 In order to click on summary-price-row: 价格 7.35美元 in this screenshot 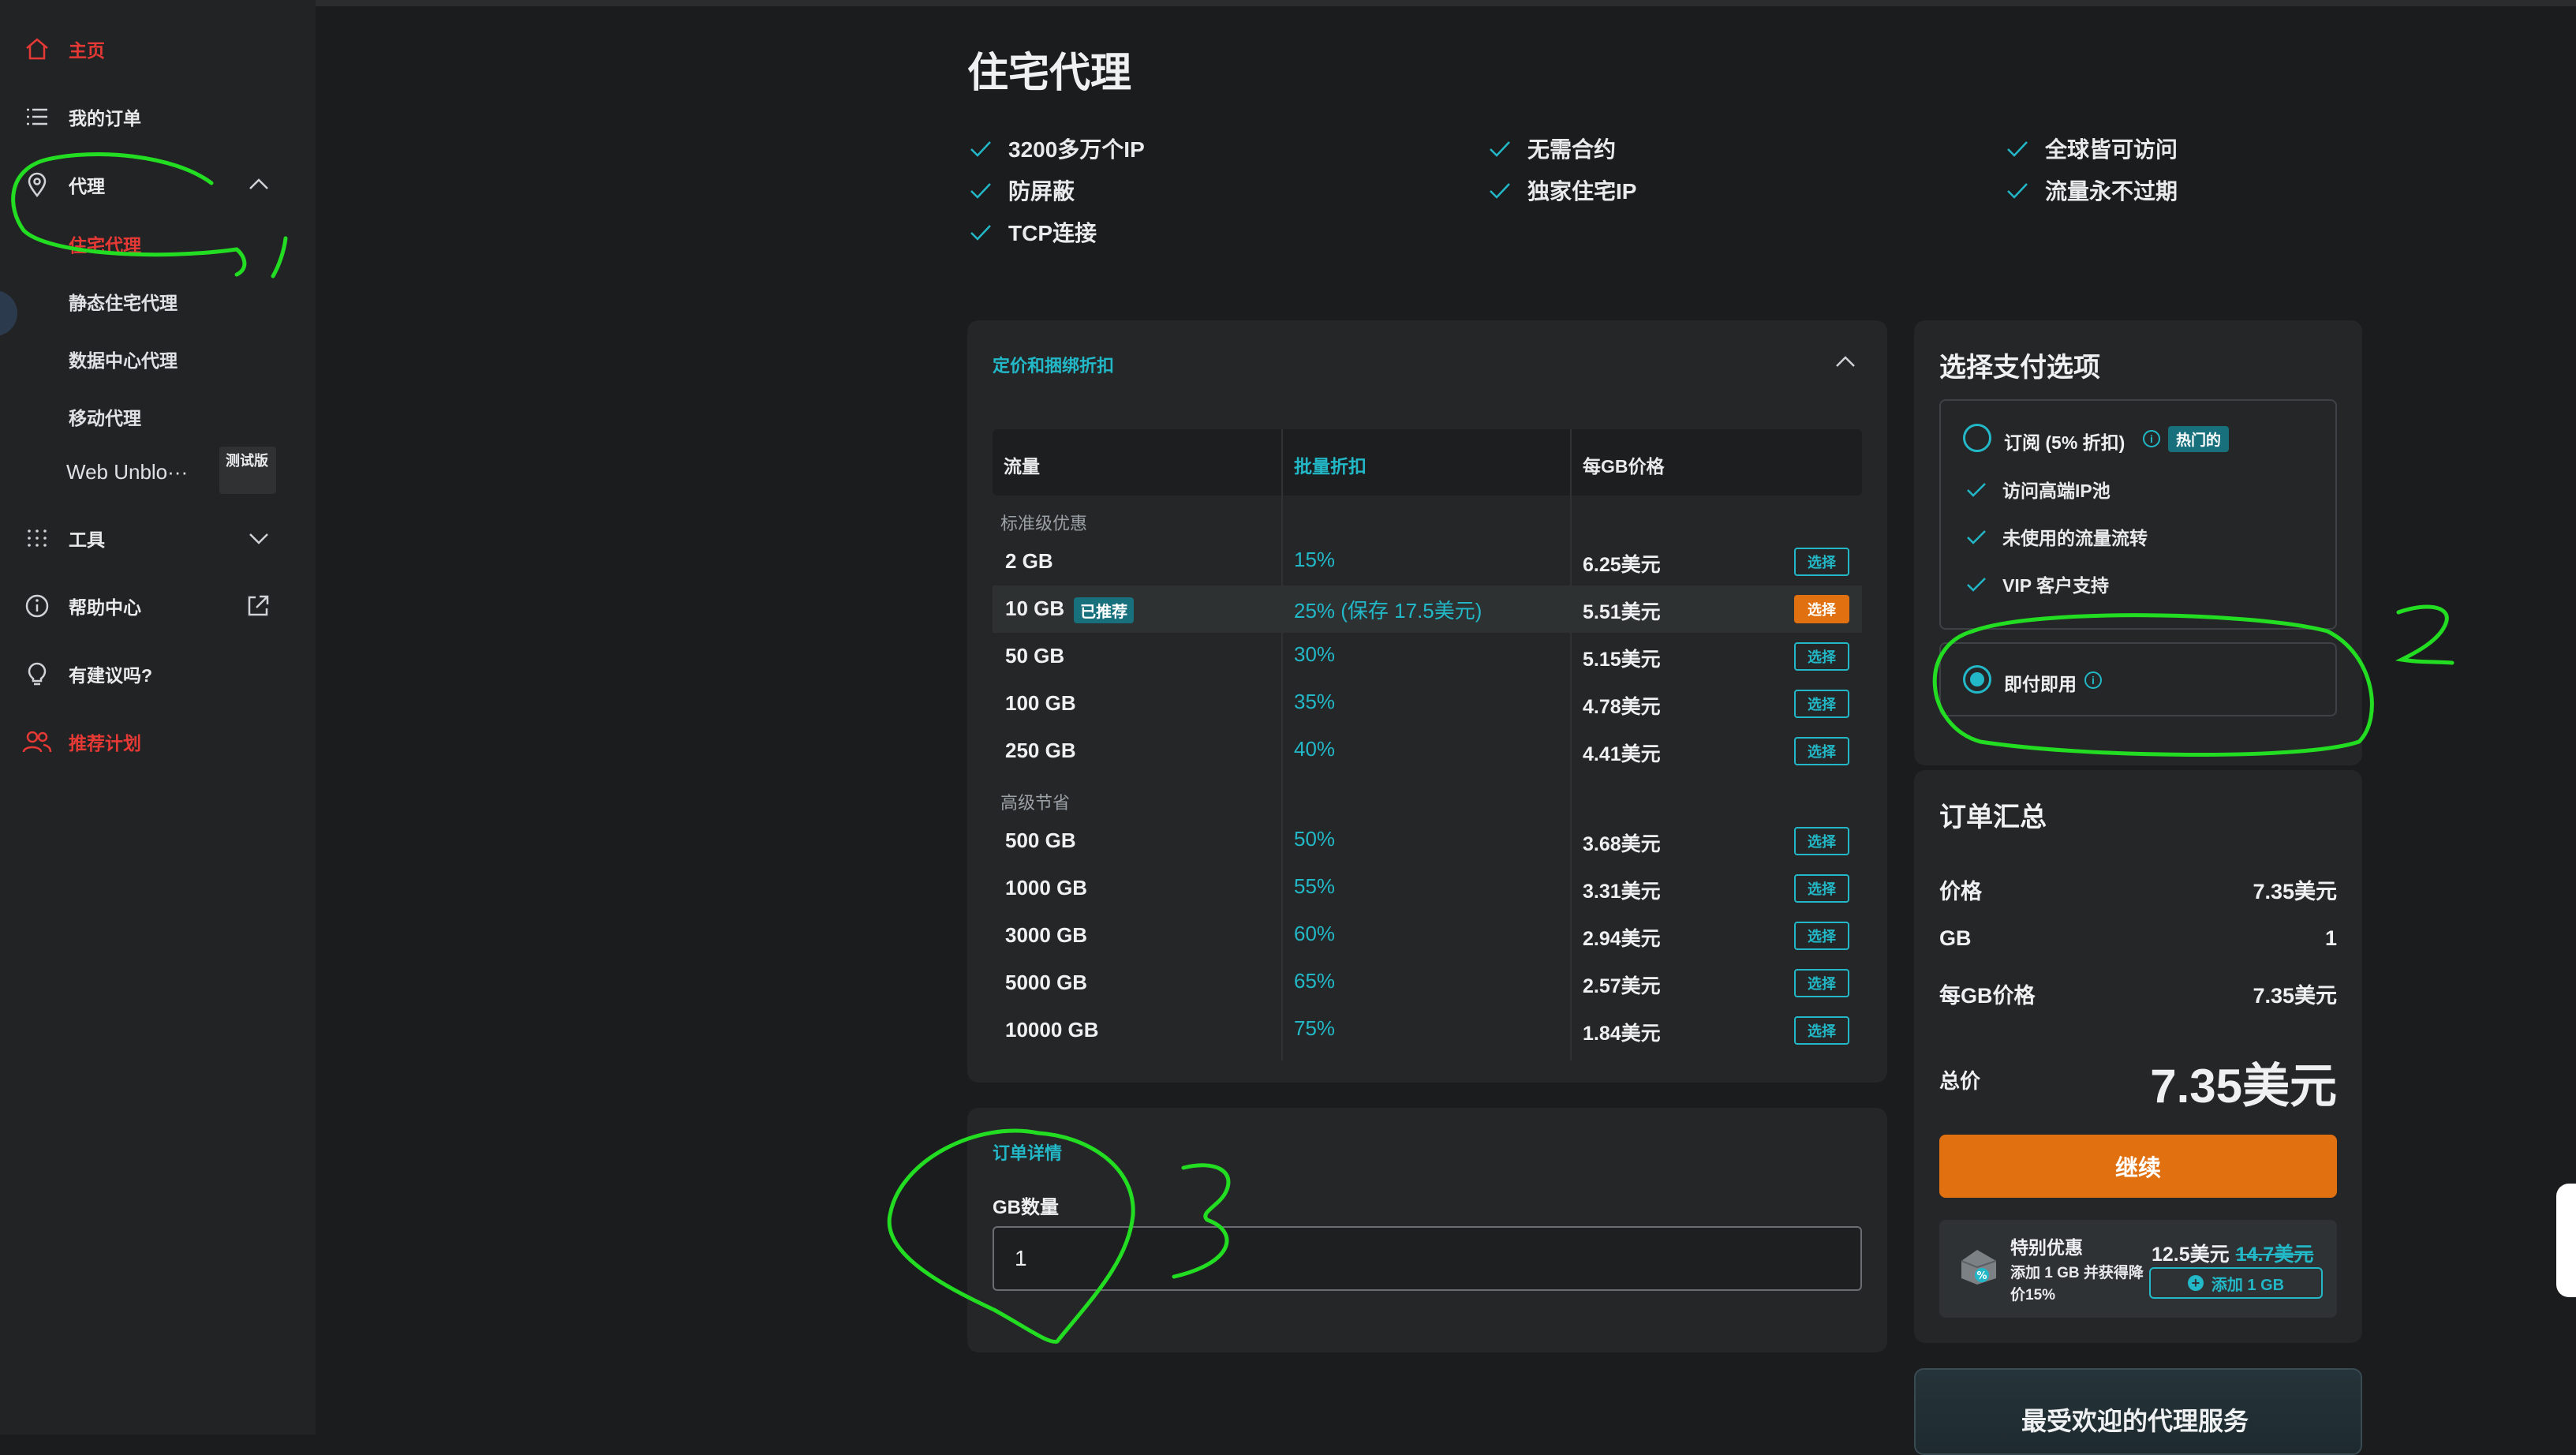, I will do `click(2138, 889)`.